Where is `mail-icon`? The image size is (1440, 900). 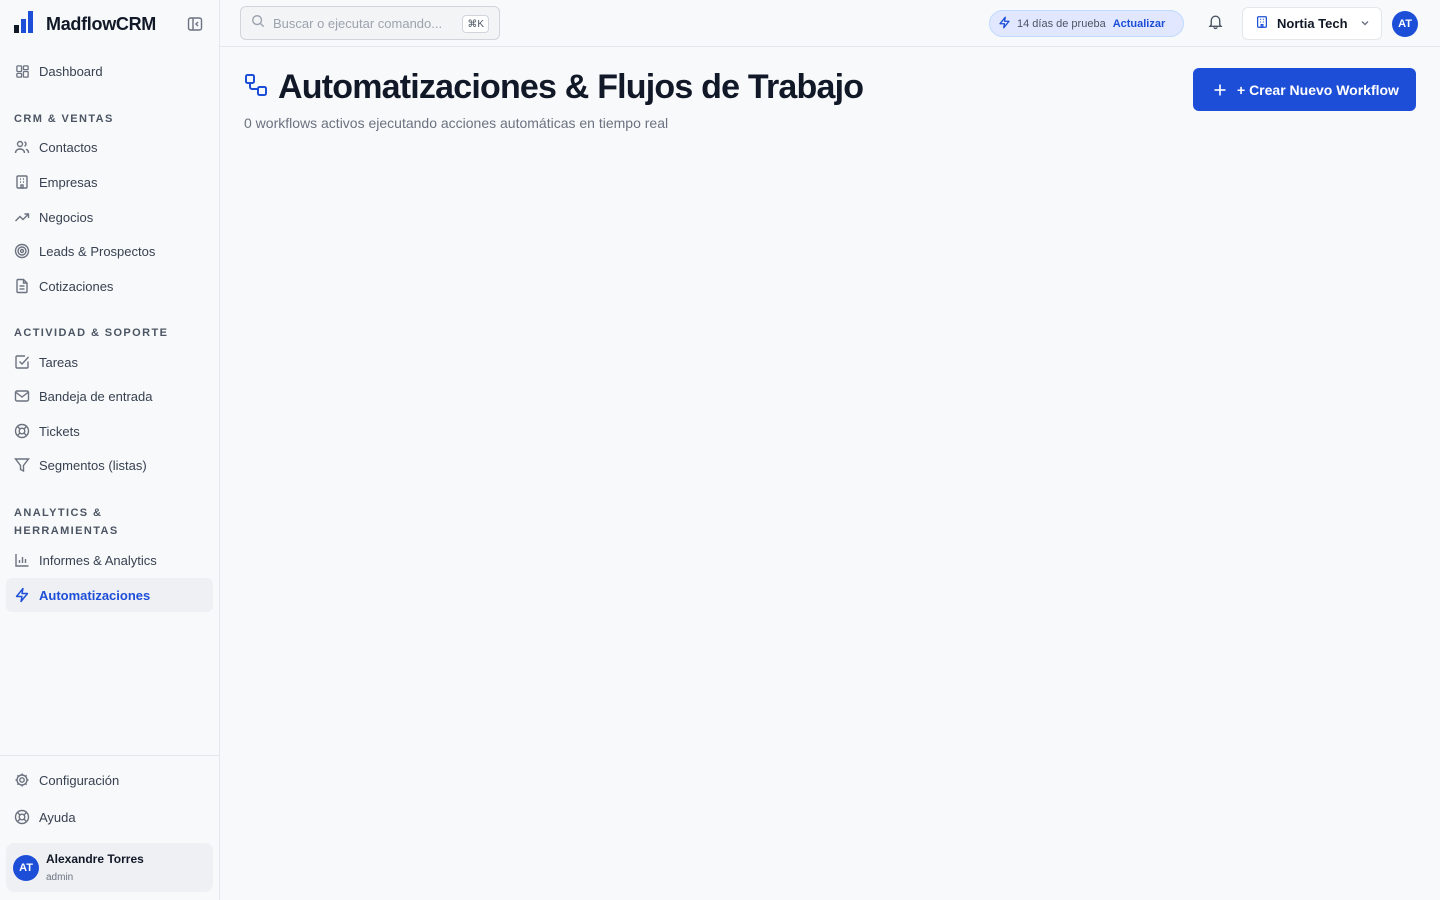
mail-icon is located at coordinates (22, 396).